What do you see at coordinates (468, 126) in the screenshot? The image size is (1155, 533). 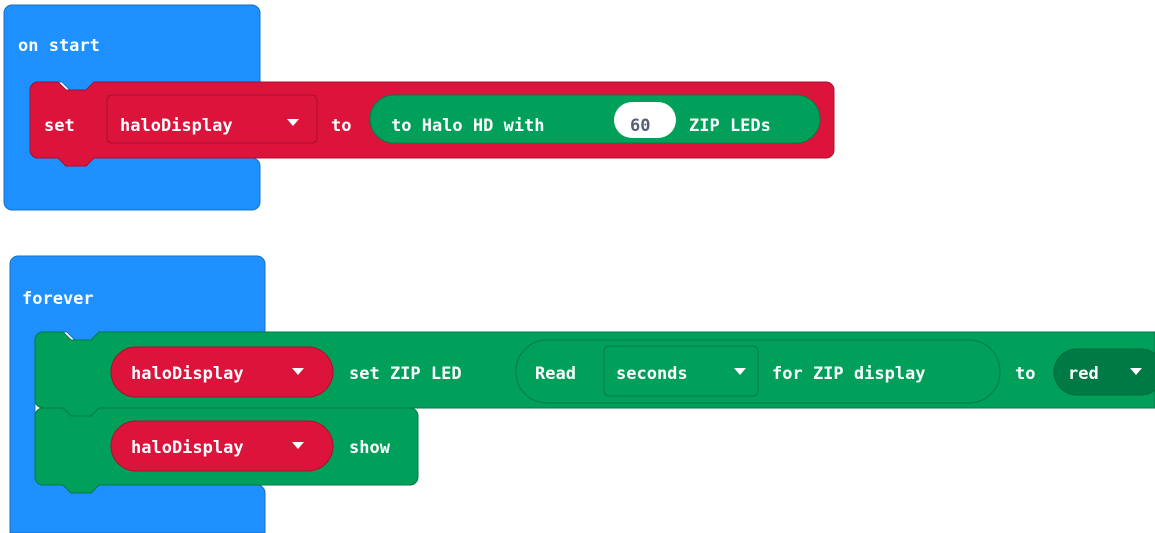 I see `halo-hd-prefix: to Halo HD with` at bounding box center [468, 126].